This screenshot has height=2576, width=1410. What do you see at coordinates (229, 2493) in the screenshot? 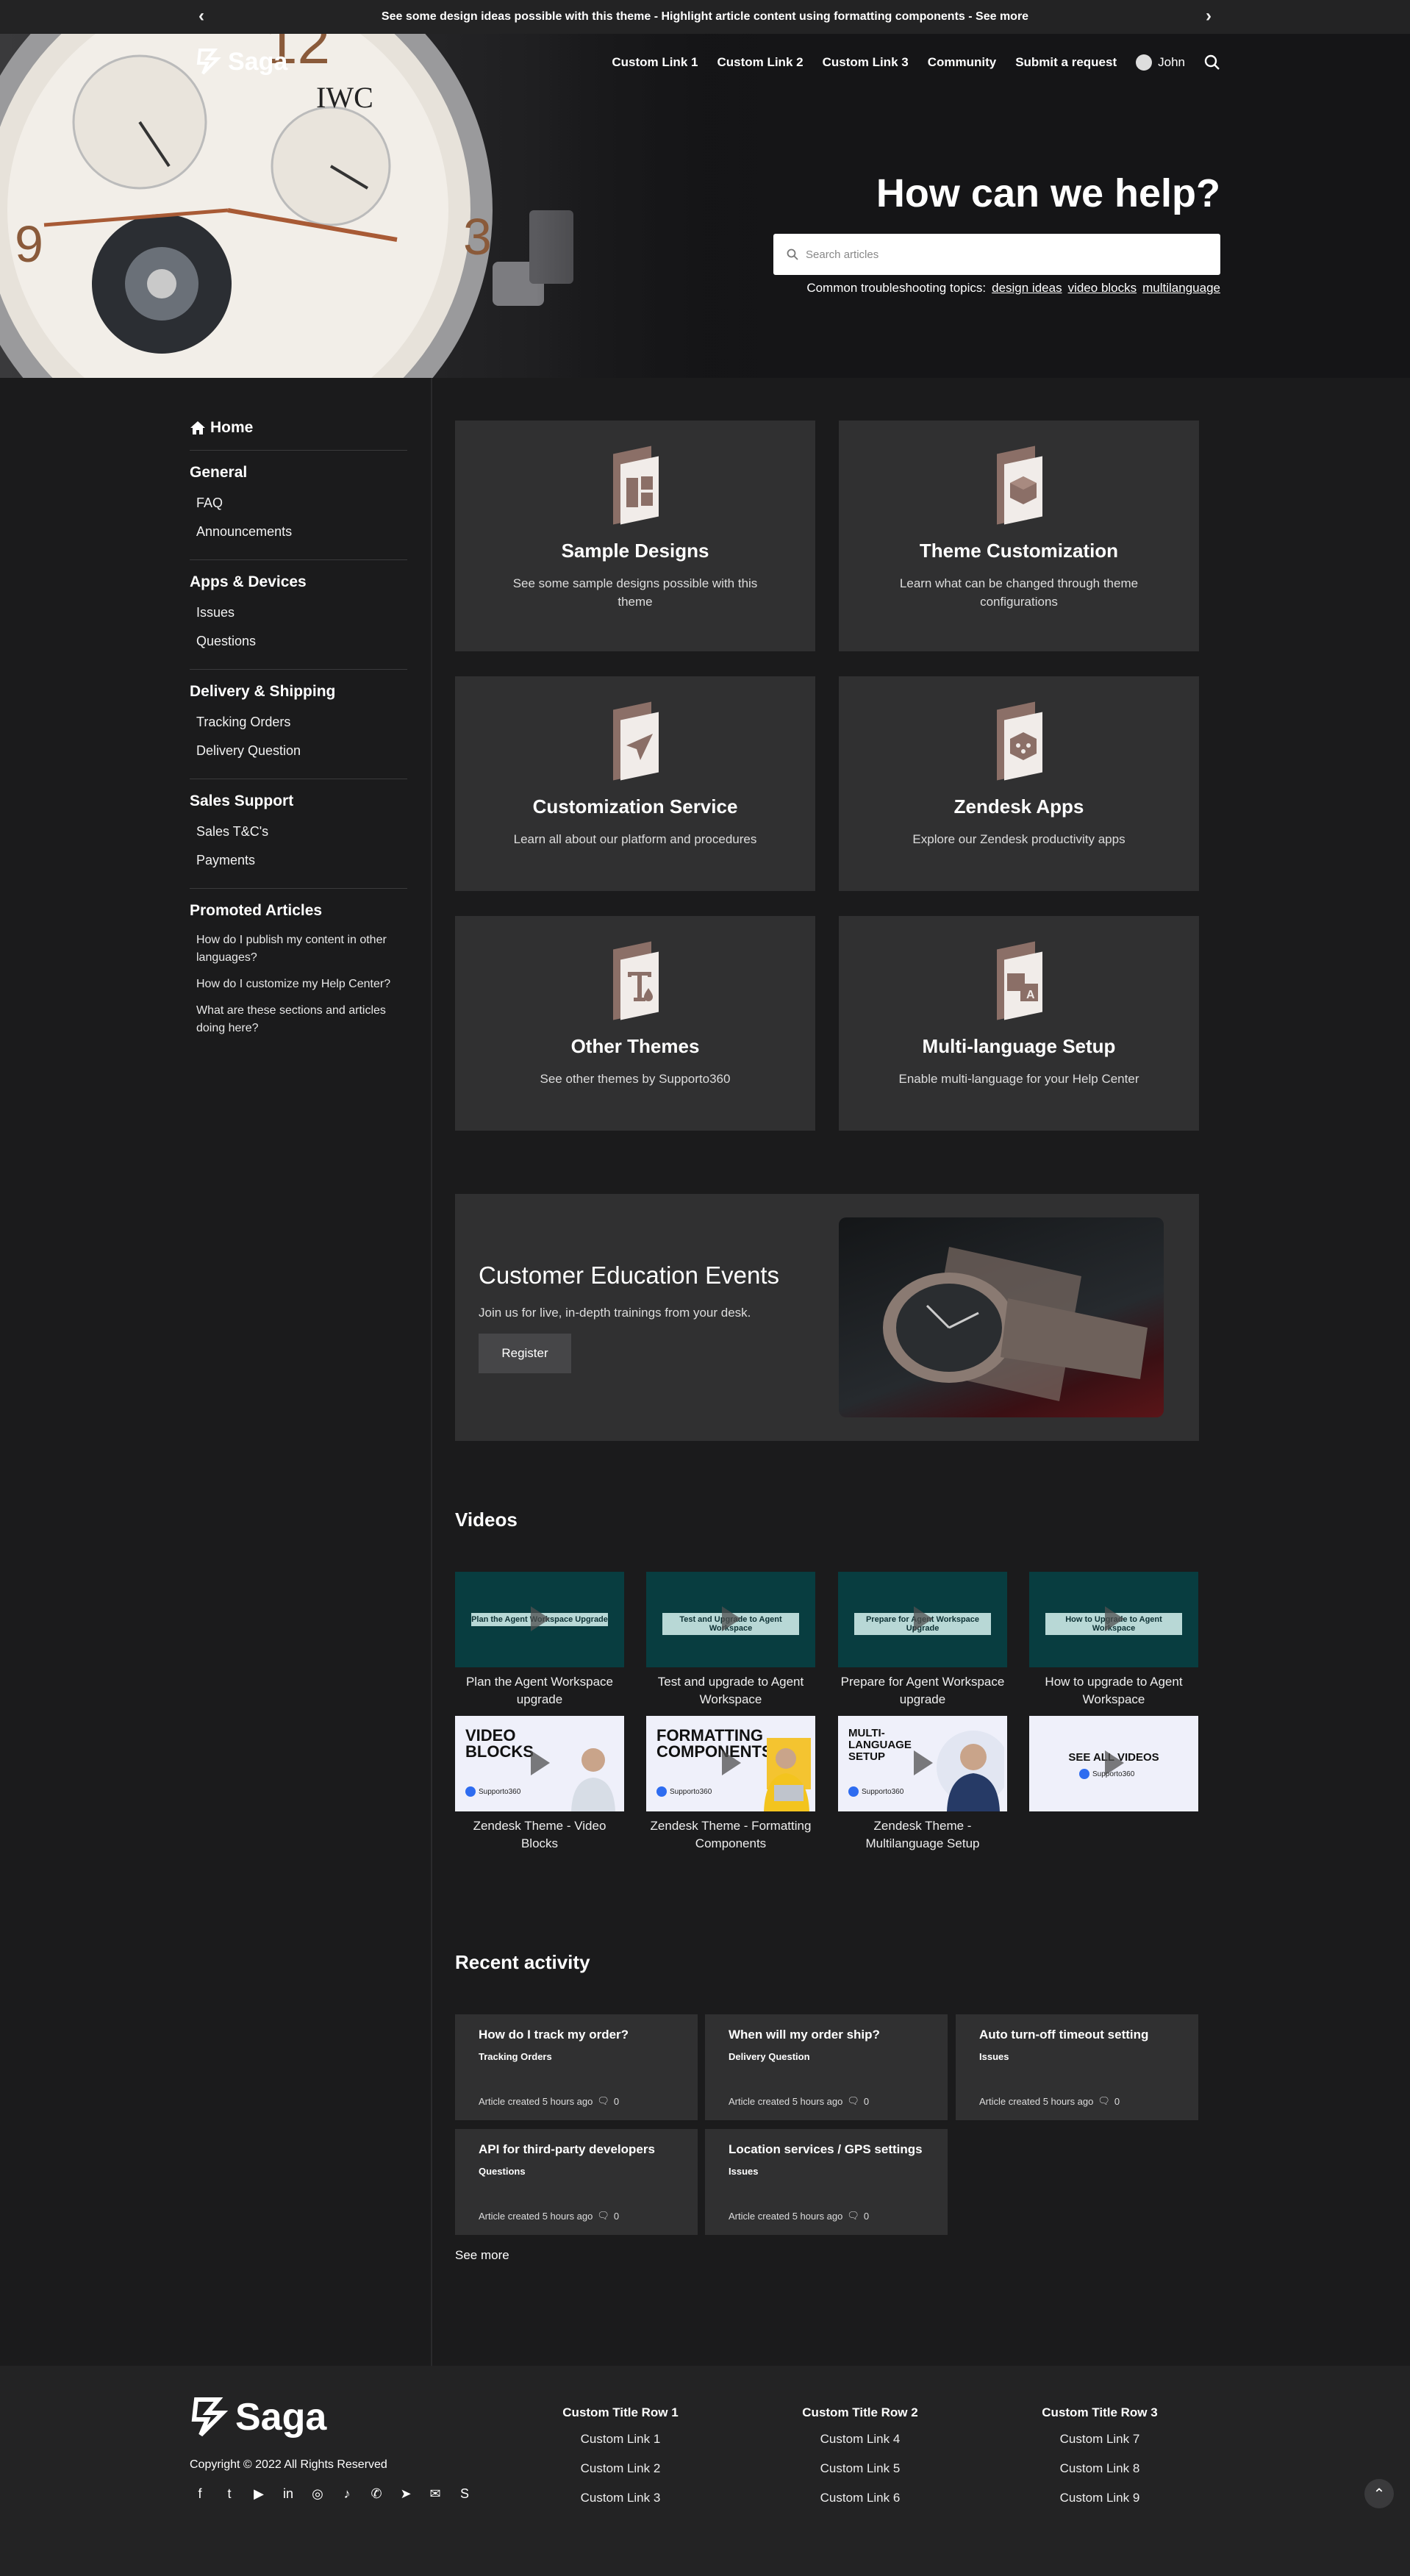
I see `twitter-icon: t` at bounding box center [229, 2493].